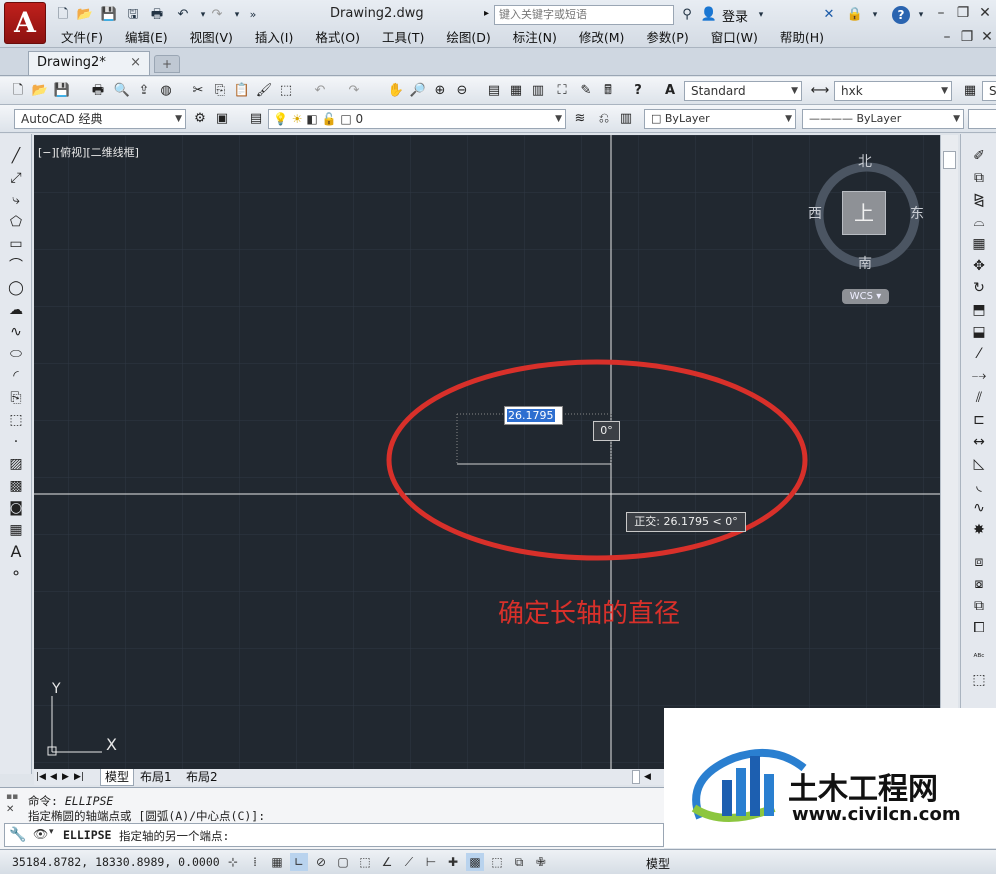 The width and height of the screenshot is (996, 874). I want to click on array-icon: ▦, so click(979, 244).